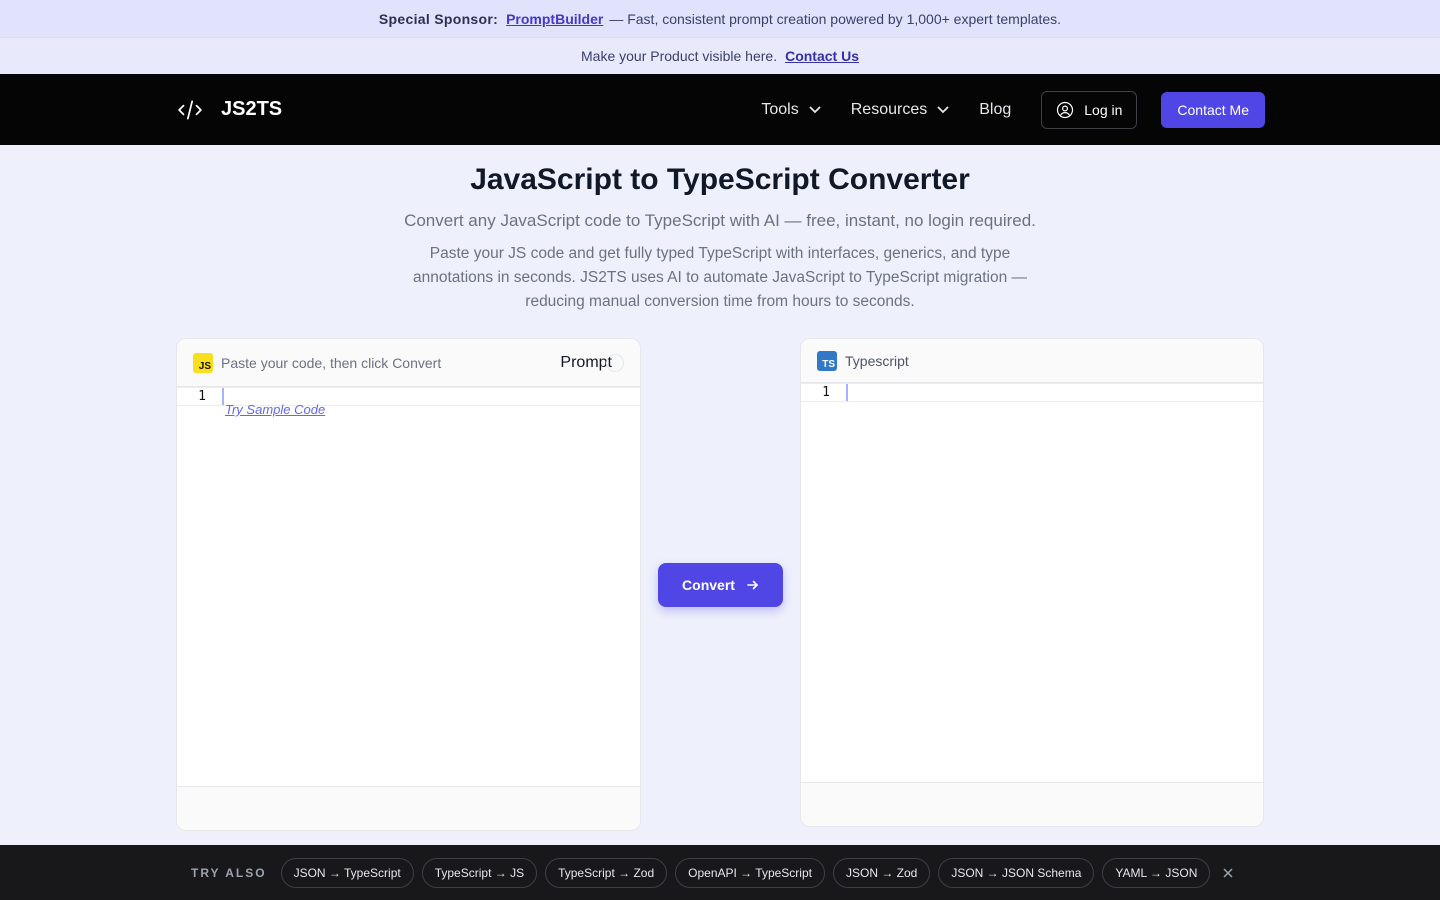 Image resolution: width=1440 pixels, height=900 pixels. What do you see at coordinates (1032, 804) in the screenshot?
I see `output-panel-footer` at bounding box center [1032, 804].